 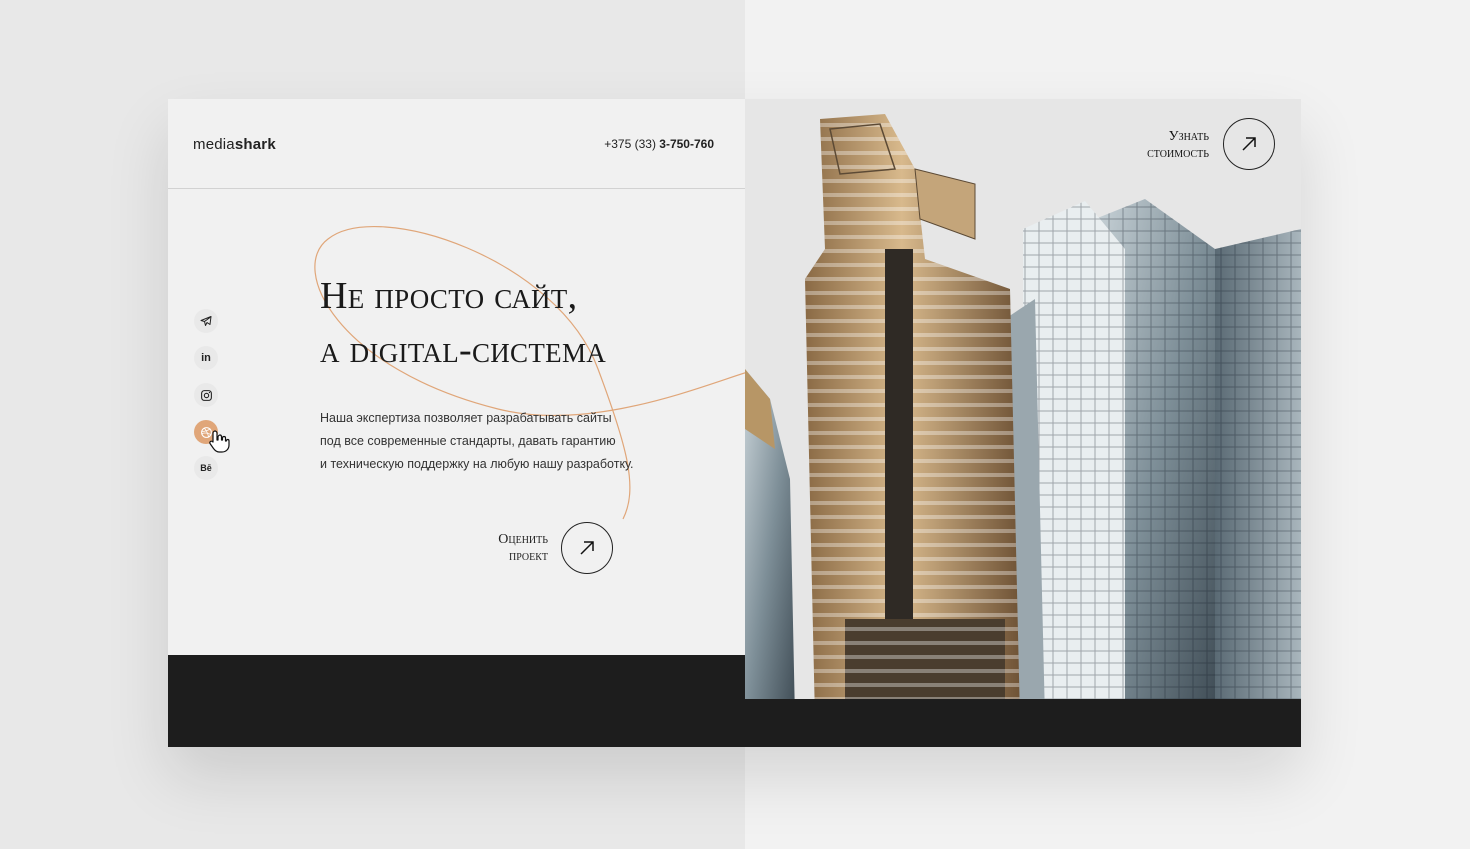 I want to click on headline-line-2: а digital-система, so click(x=463, y=350).